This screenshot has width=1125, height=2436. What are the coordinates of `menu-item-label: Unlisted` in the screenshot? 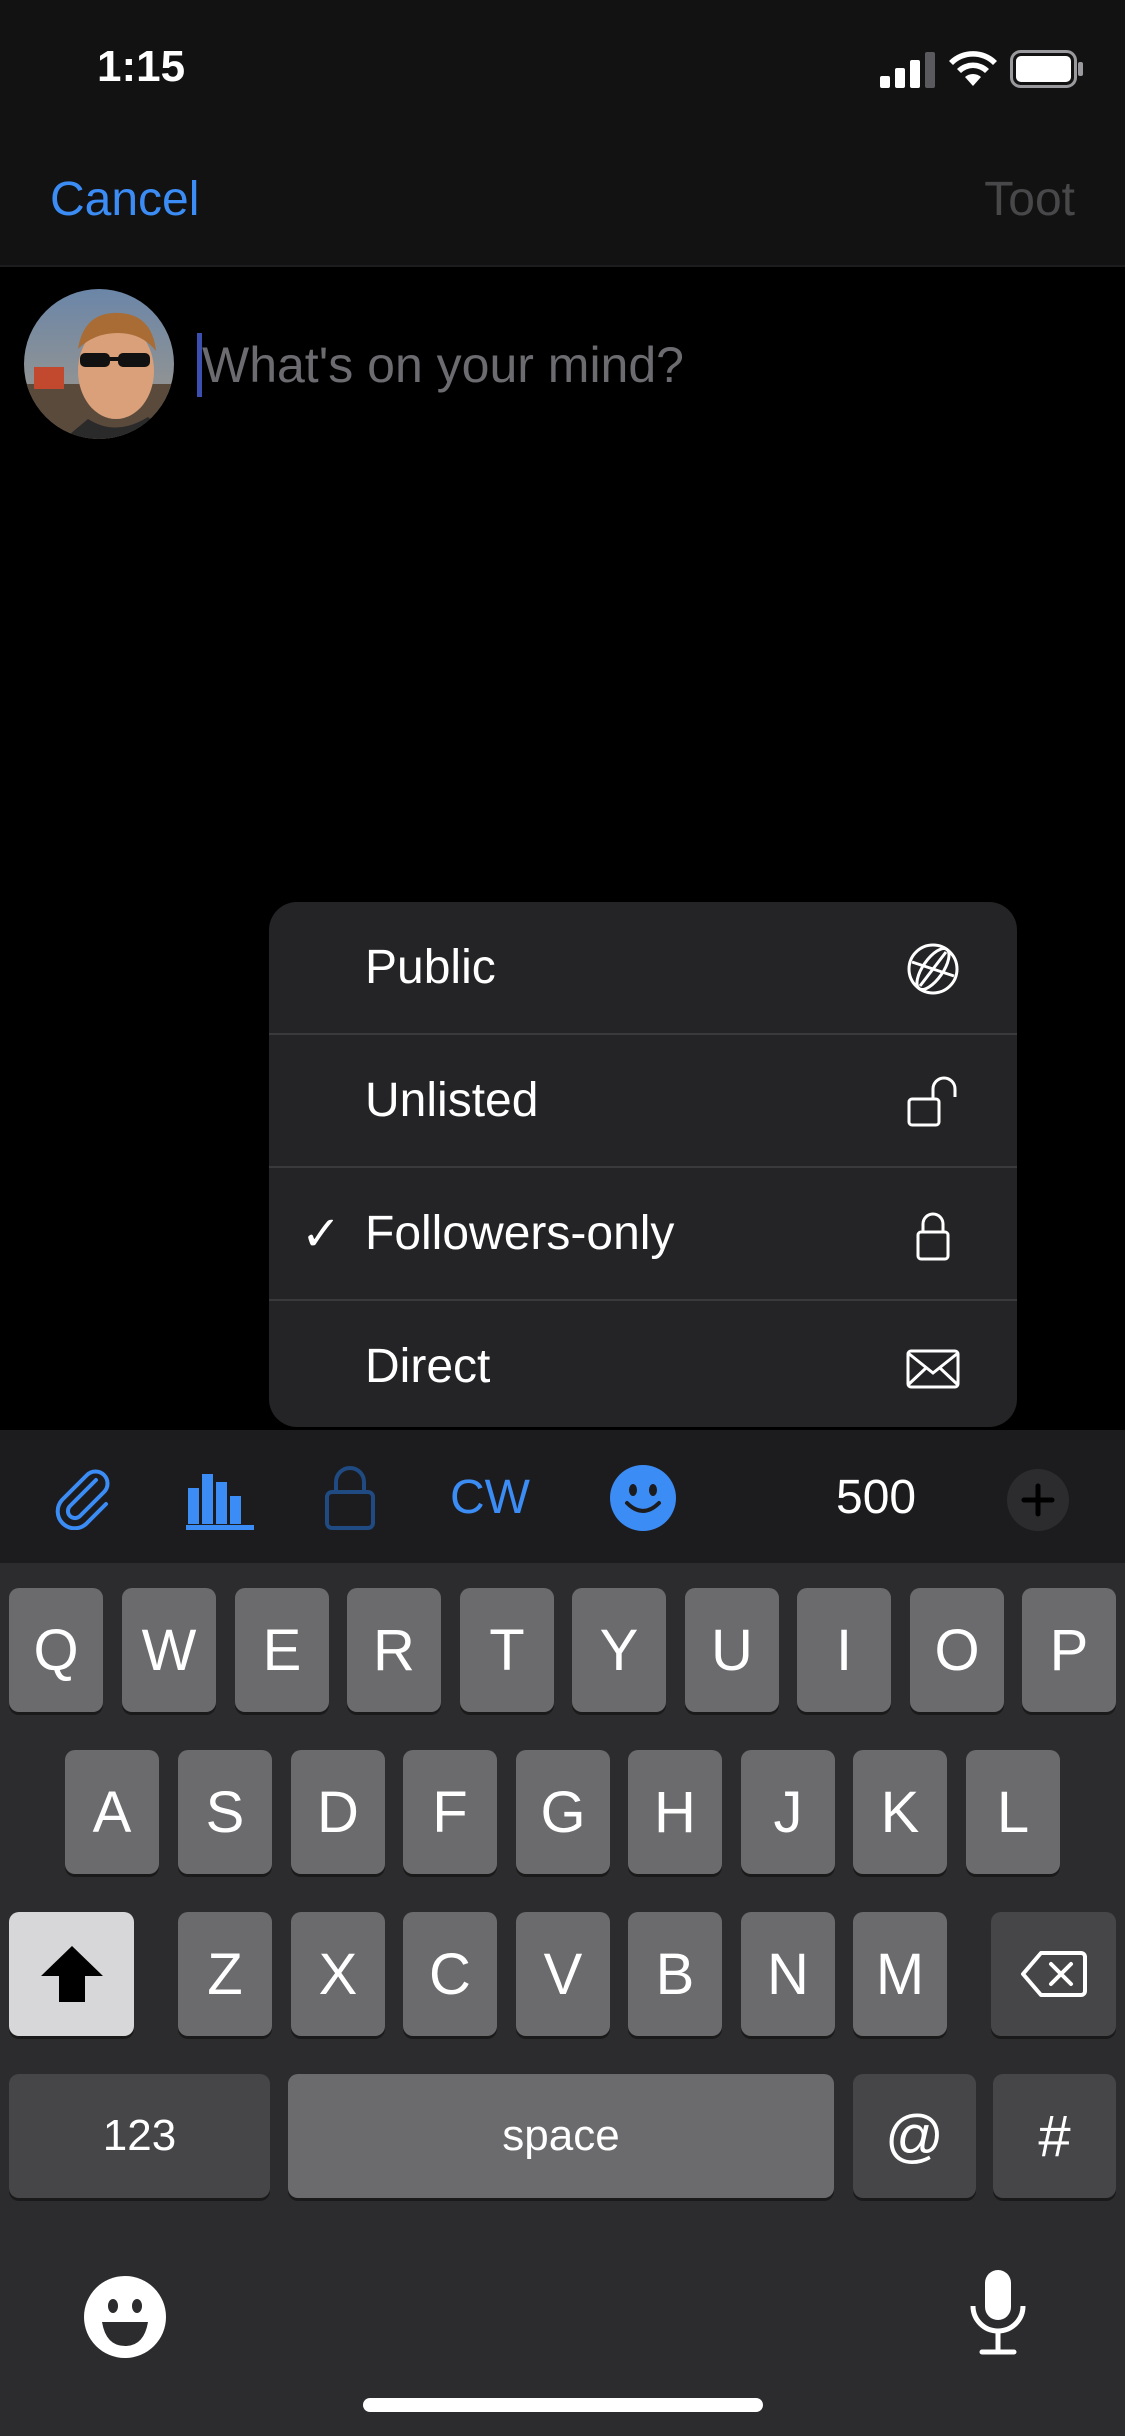 It's located at (452, 1100).